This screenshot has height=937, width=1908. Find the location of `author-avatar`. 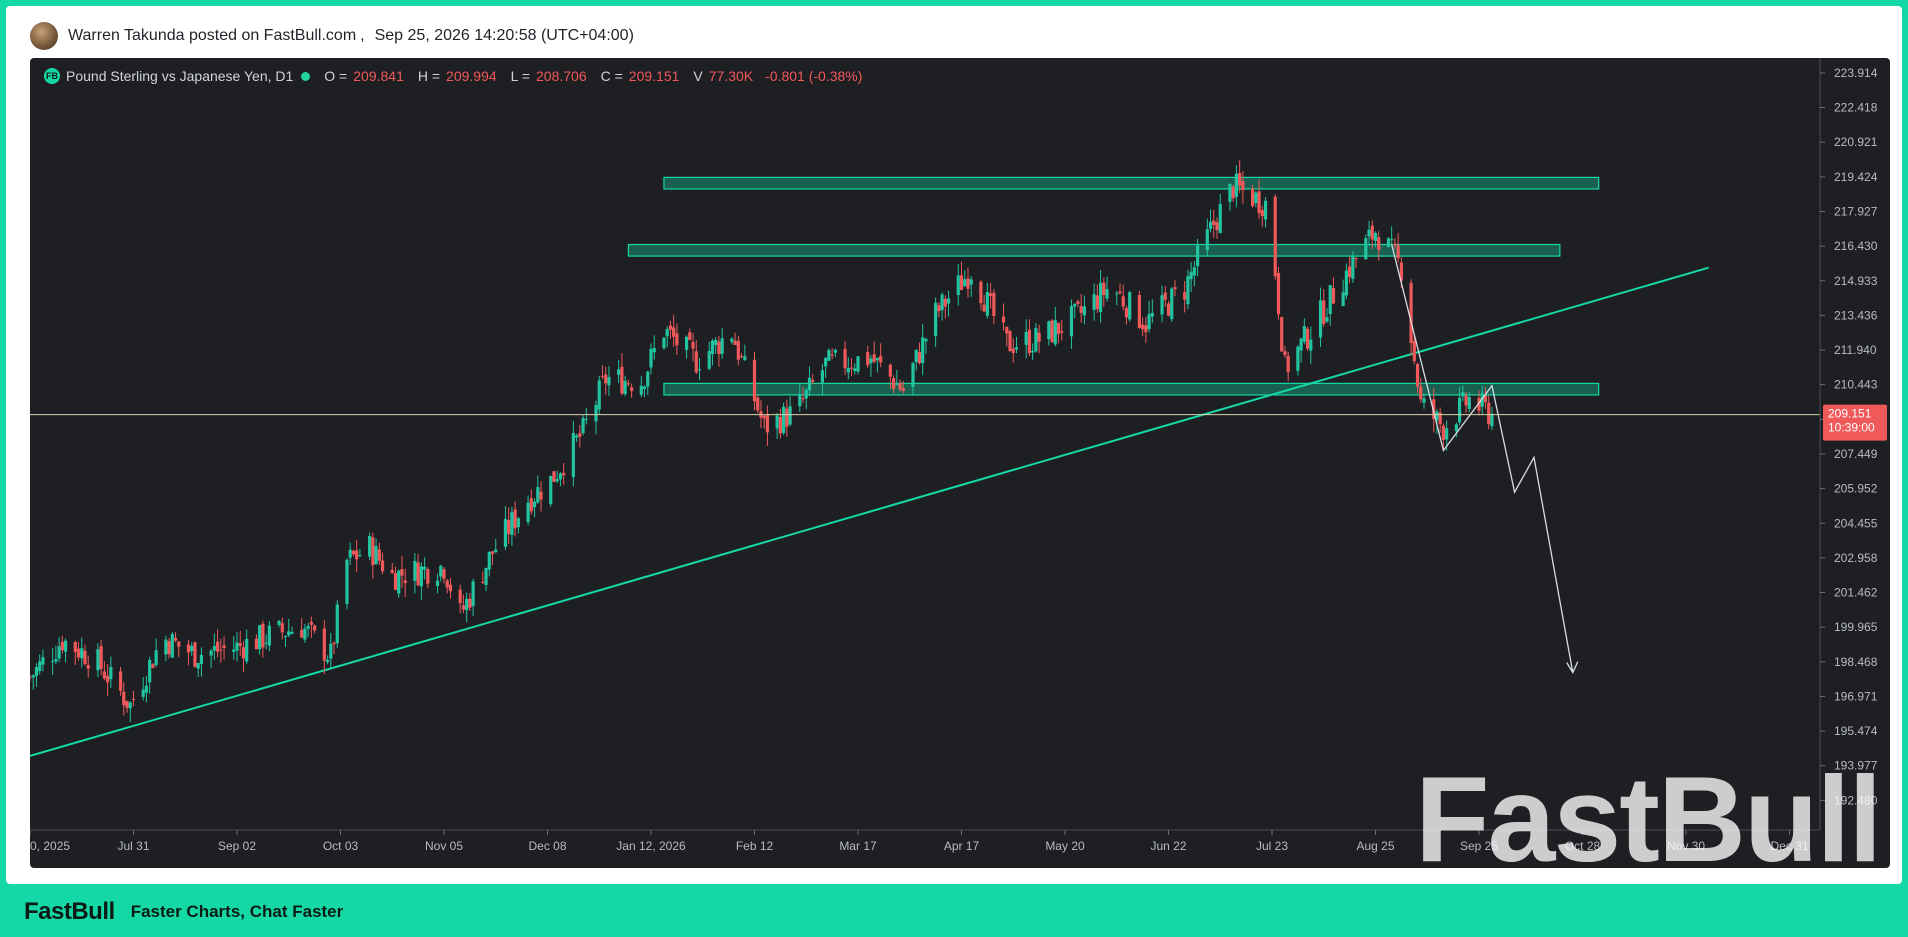

author-avatar is located at coordinates (44, 36).